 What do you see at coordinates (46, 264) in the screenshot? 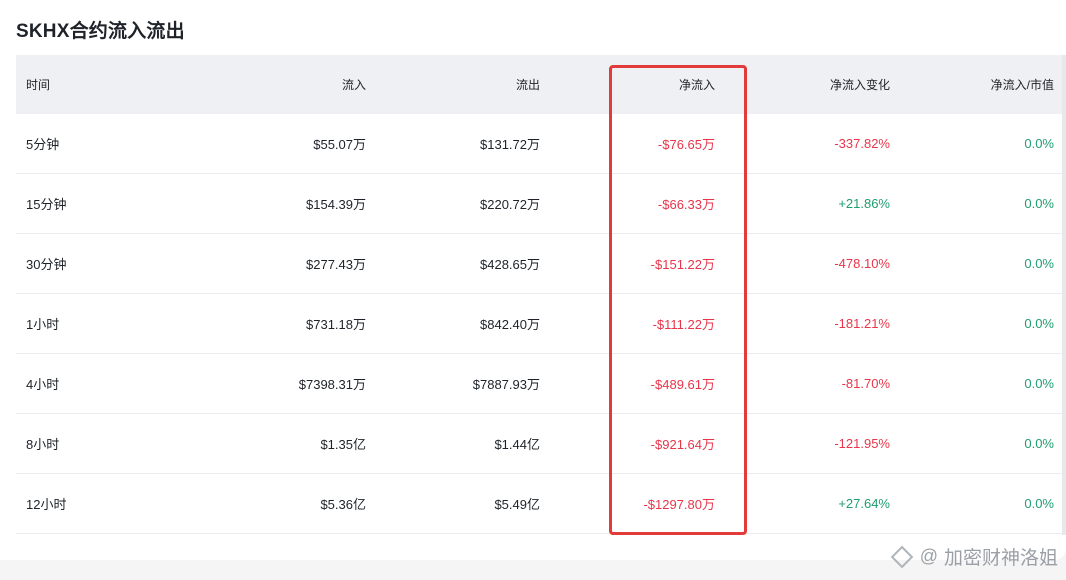
I see `cell-time: 30分钟` at bounding box center [46, 264].